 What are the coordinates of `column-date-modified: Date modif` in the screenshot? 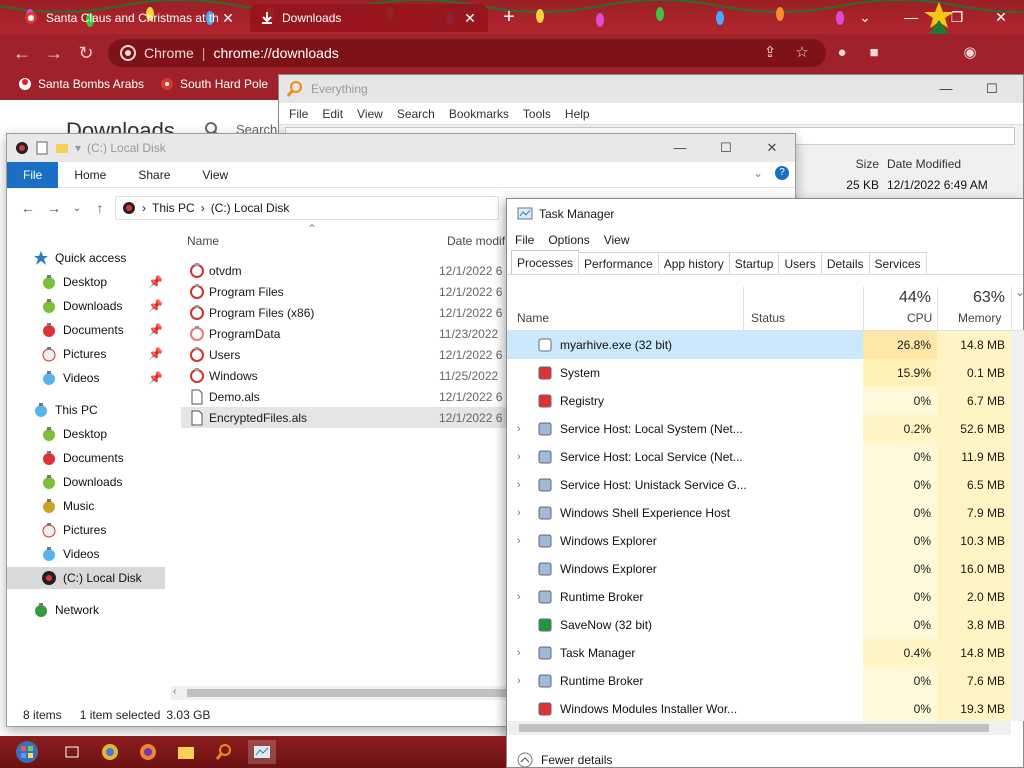 It's located at (476, 241).